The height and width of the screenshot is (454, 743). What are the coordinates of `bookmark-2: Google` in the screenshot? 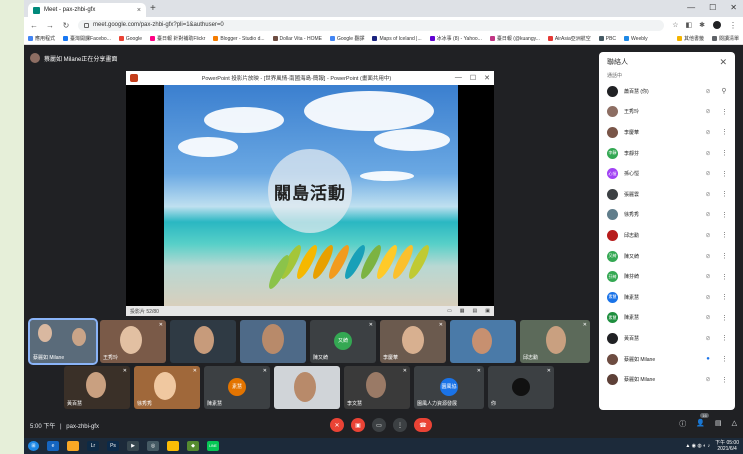 It's located at (130, 39).